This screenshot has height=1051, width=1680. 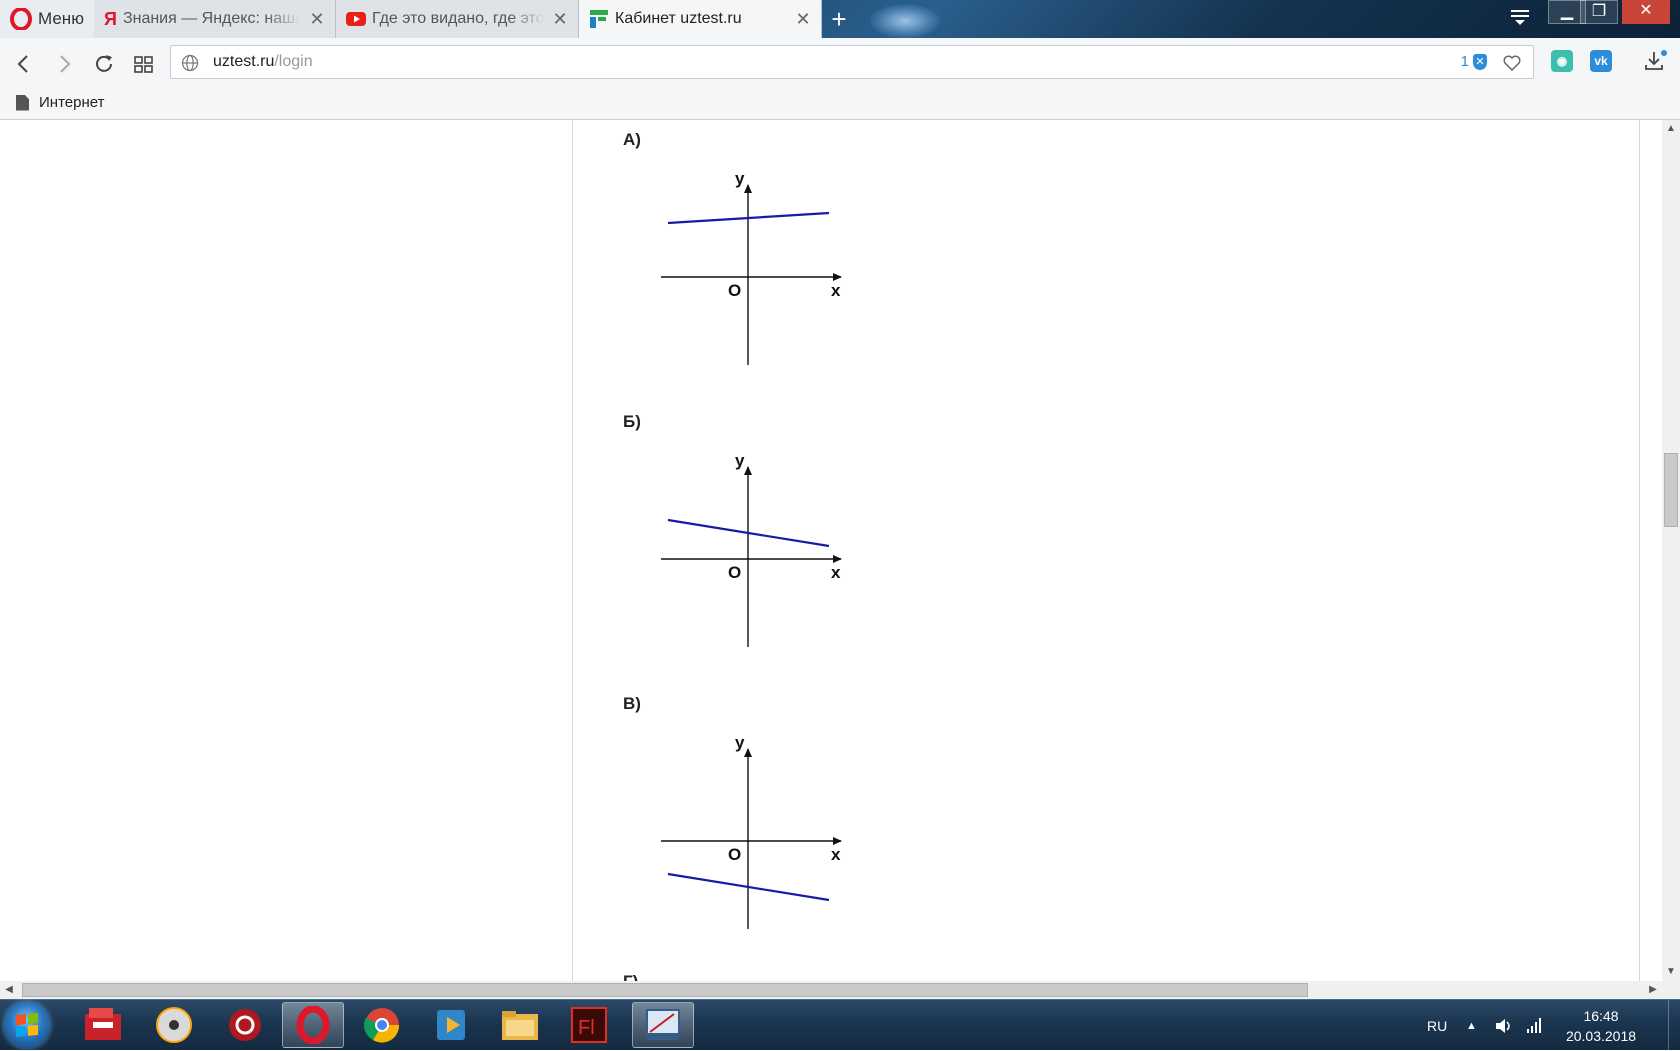 What do you see at coordinates (1601, 1036) in the screenshot?
I see `clock-date: 20.03.2018` at bounding box center [1601, 1036].